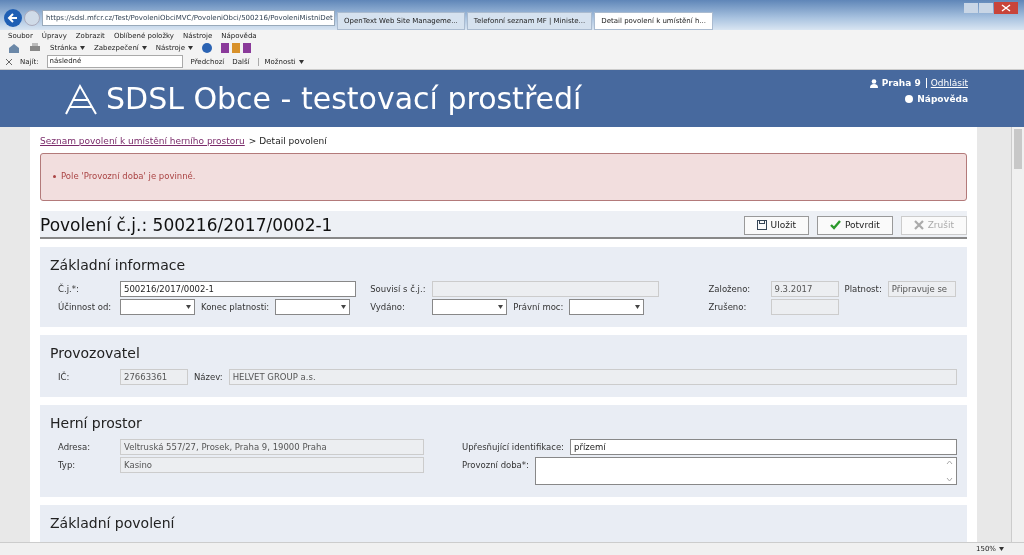 The image size is (1024, 555). I want to click on field-label: Účinnost od:, so click(85, 306).